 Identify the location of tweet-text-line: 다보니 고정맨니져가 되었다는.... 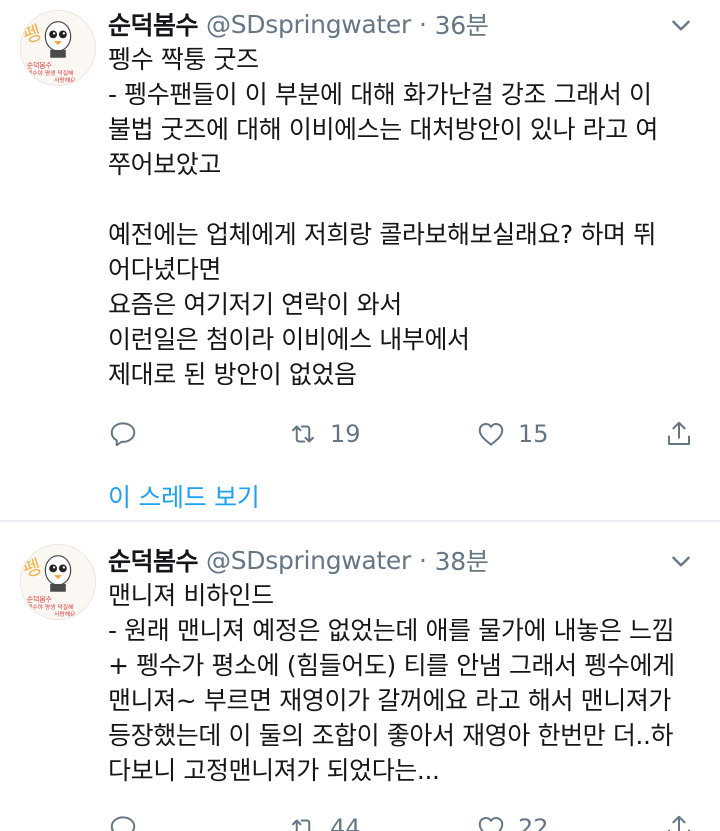
(274, 770).